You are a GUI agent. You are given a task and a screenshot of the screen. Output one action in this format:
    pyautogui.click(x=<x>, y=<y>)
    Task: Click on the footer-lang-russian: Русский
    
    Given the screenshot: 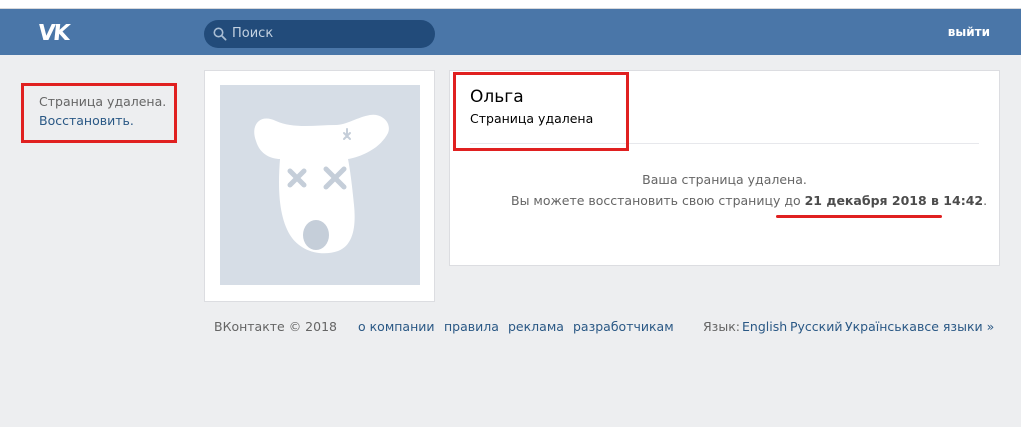 What is the action you would take?
    pyautogui.click(x=816, y=326)
    